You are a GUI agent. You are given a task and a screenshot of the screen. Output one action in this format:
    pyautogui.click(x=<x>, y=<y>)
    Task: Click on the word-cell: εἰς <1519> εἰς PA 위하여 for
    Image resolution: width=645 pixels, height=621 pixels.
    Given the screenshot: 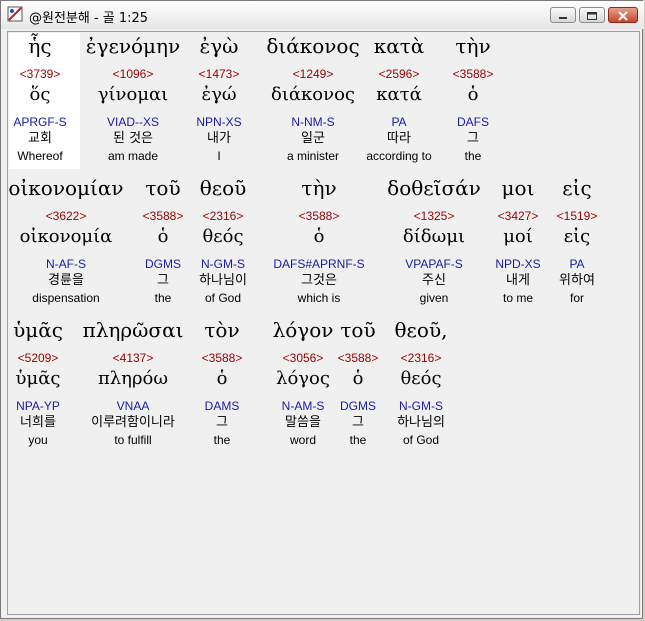 What is the action you would take?
    pyautogui.click(x=568, y=240)
    